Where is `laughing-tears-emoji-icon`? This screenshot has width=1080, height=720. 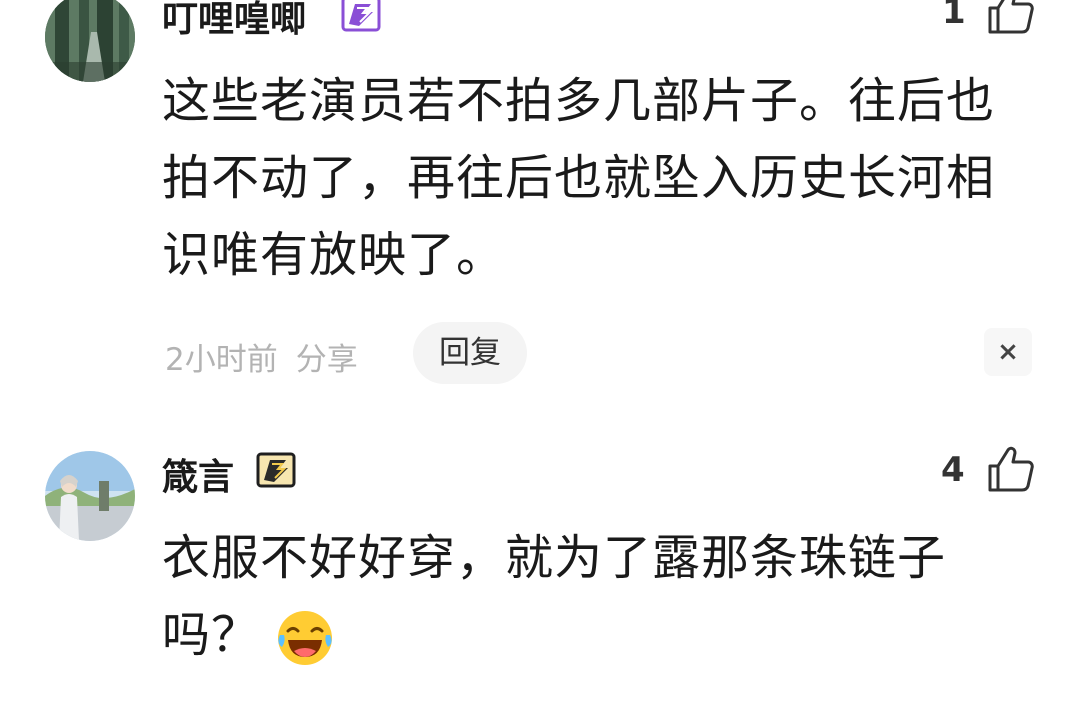 laughing-tears-emoji-icon is located at coordinates (305, 638).